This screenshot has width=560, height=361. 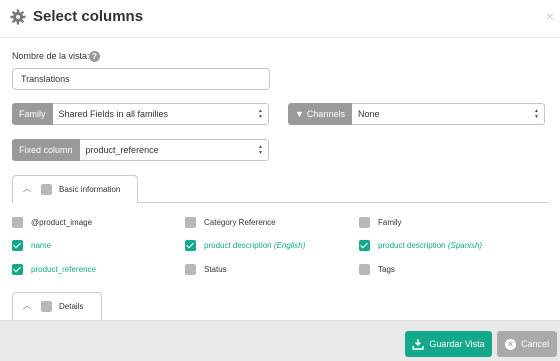 What do you see at coordinates (325, 114) in the screenshot?
I see `channels-addon-label: Channels` at bounding box center [325, 114].